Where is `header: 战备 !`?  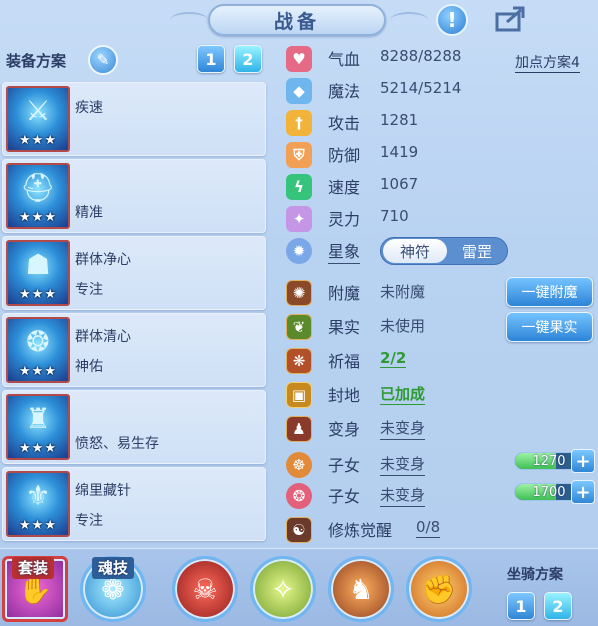
header: 战备 ! is located at coordinates (299, 21).